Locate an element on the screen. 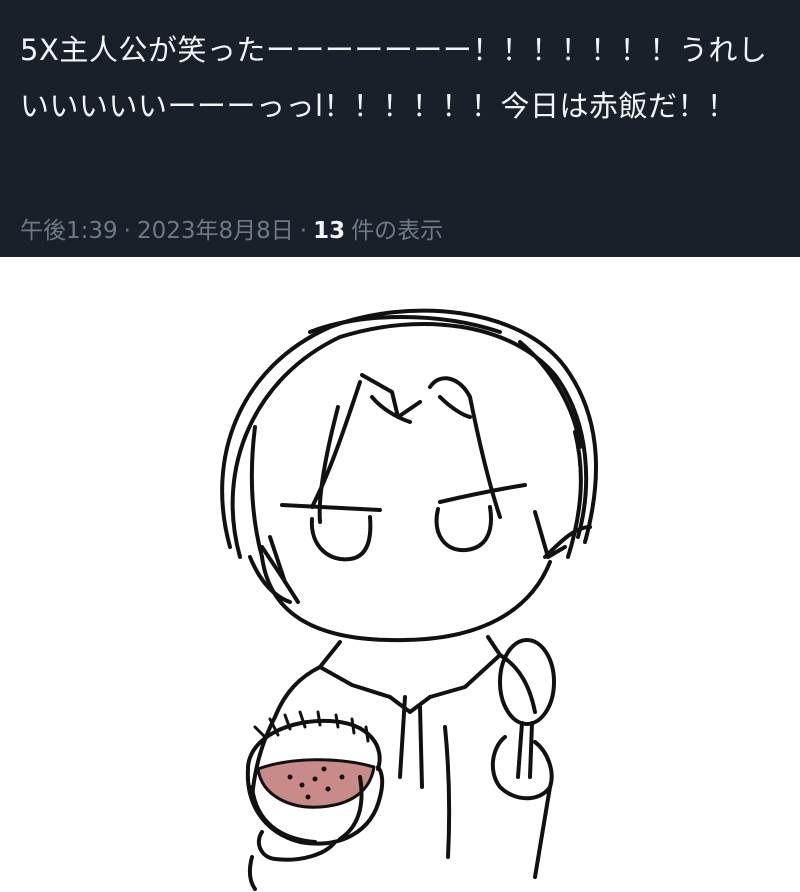 The height and width of the screenshot is (892, 800). left-hand is located at coordinates (296, 846).